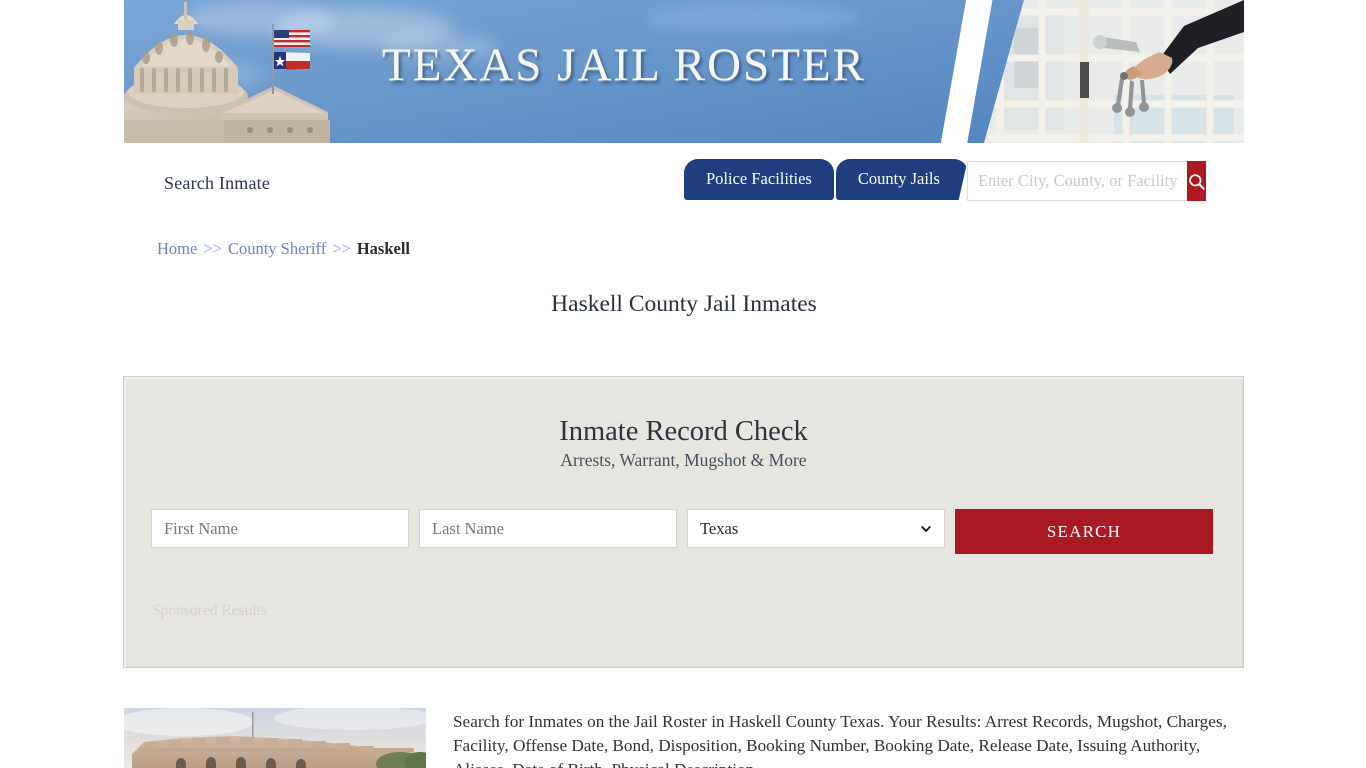 This screenshot has height=768, width=1366. What do you see at coordinates (1077, 181) in the screenshot?
I see `header-search-input` at bounding box center [1077, 181].